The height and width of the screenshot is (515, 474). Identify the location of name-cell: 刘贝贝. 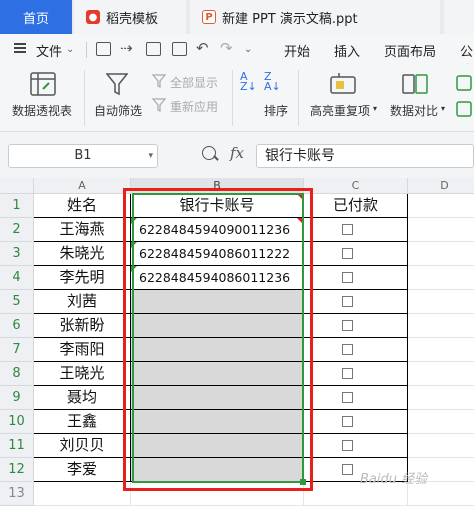
(82, 446).